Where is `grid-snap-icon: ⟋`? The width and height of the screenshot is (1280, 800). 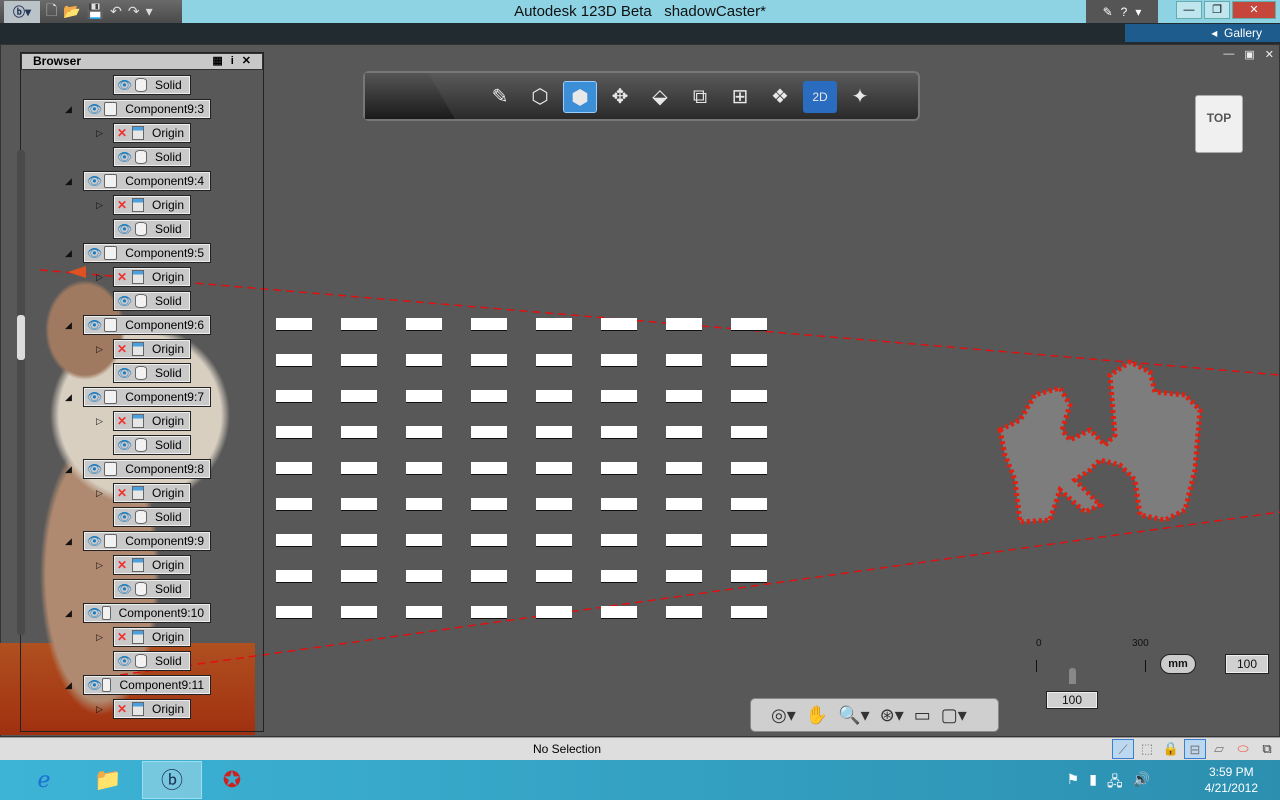
grid-snap-icon: ⟋ is located at coordinates (1123, 749).